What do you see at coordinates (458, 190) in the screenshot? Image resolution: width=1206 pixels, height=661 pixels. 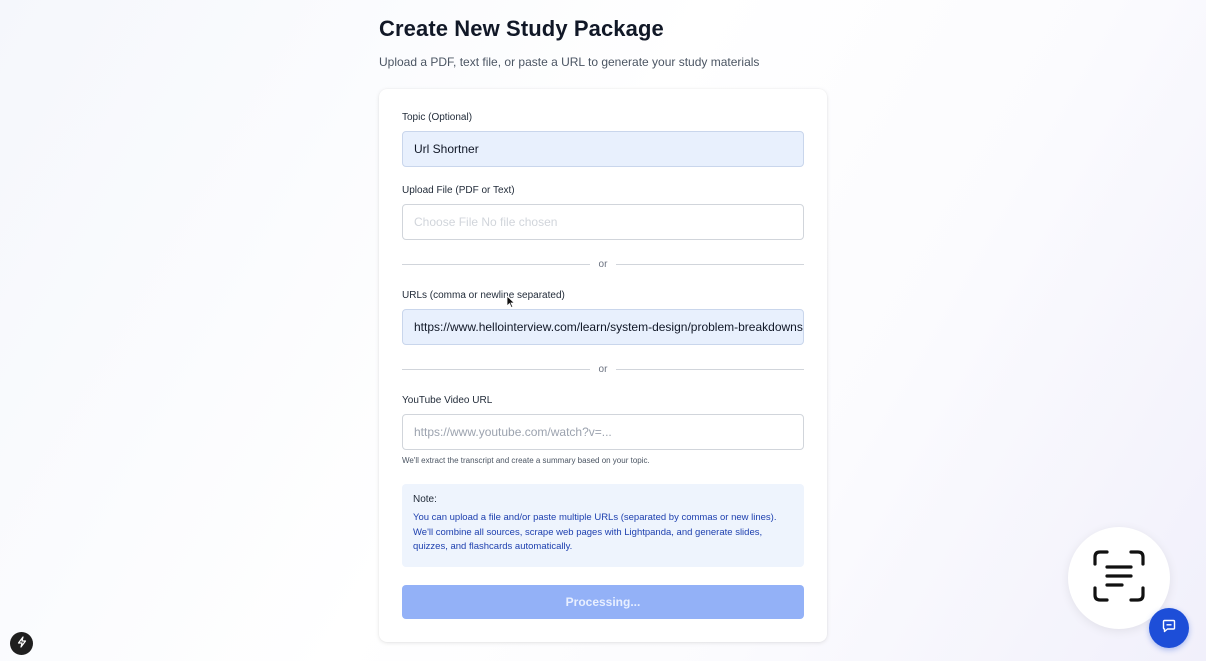 I see `file-upload-label: Upload File (PDF or Text)` at bounding box center [458, 190].